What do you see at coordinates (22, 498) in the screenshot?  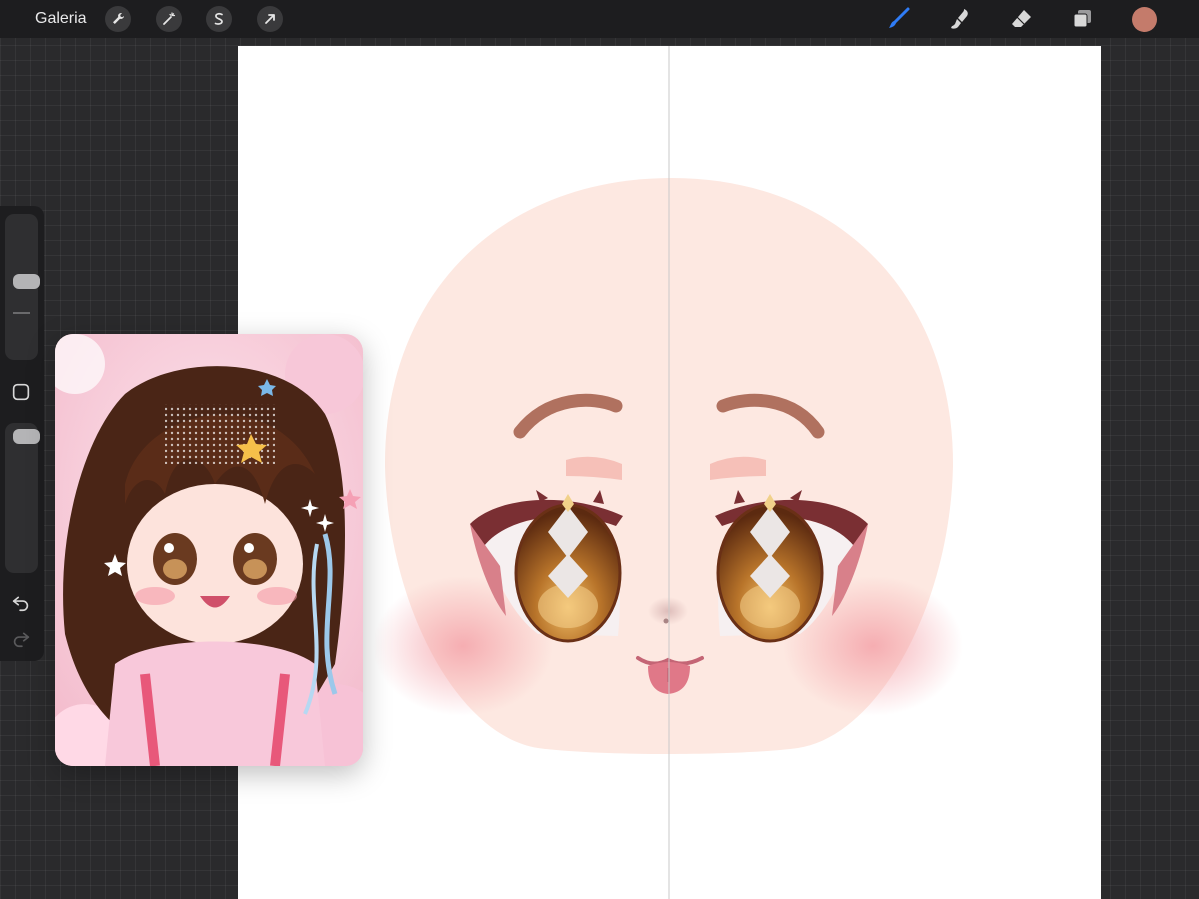 I see `opacity-slider` at bounding box center [22, 498].